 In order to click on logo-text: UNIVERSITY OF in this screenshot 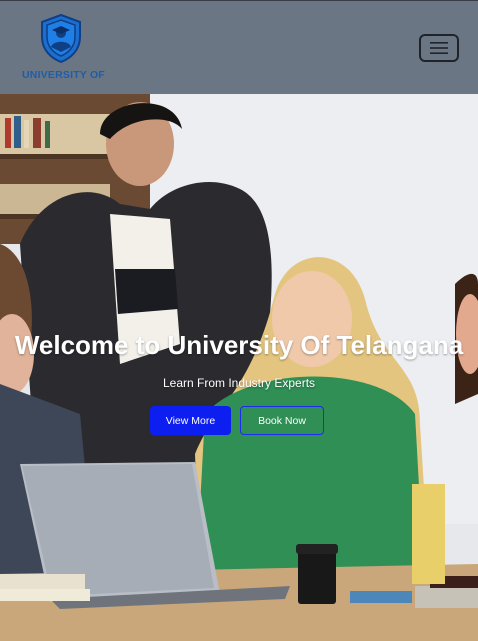, I will do `click(63, 75)`.